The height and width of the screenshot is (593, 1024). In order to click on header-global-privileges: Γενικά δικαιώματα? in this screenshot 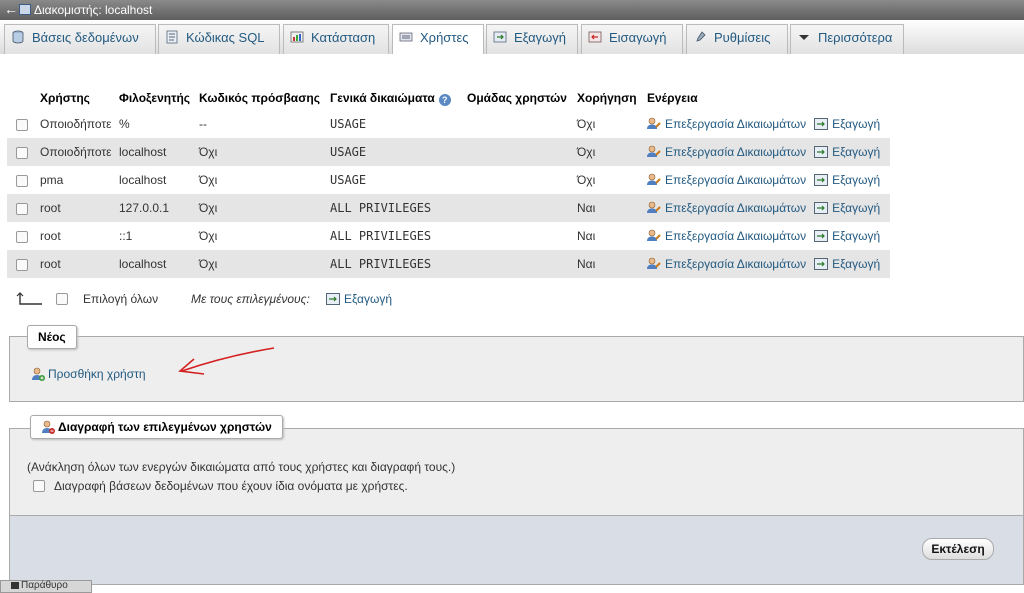, I will do `click(395, 98)`.